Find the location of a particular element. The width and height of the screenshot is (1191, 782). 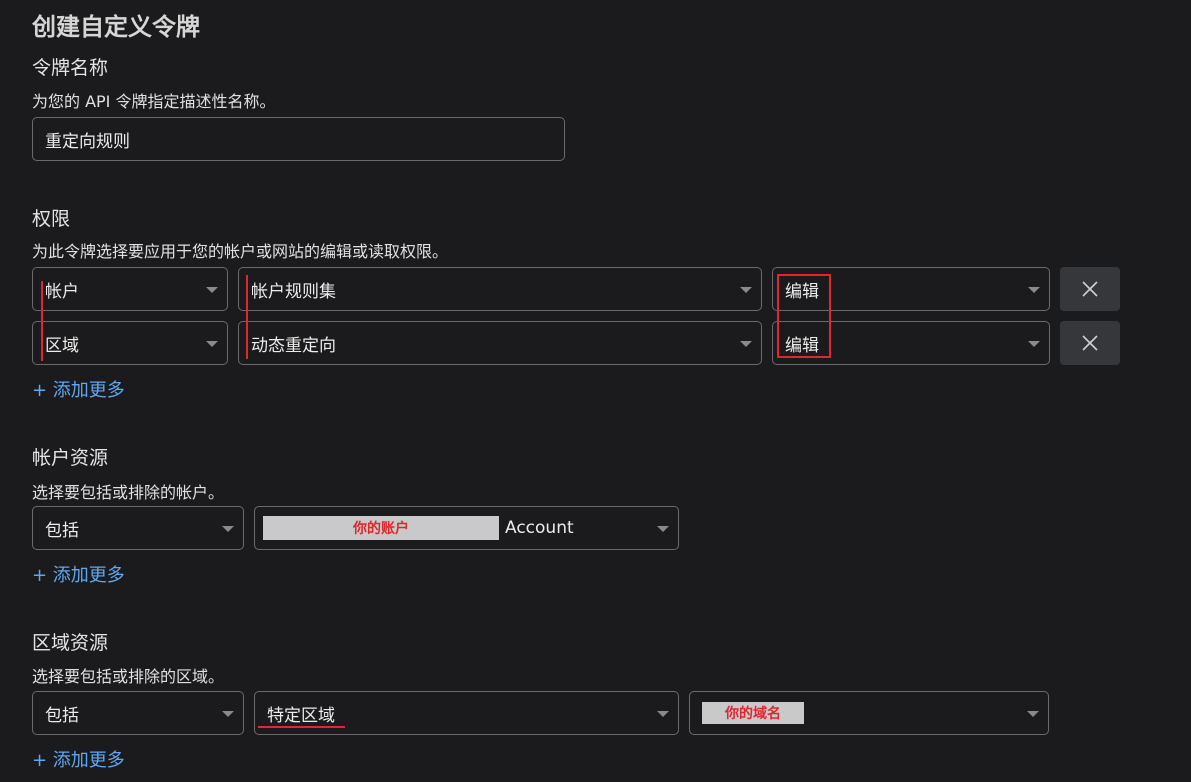

zone-select: 你的域名 is located at coordinates (869, 713).